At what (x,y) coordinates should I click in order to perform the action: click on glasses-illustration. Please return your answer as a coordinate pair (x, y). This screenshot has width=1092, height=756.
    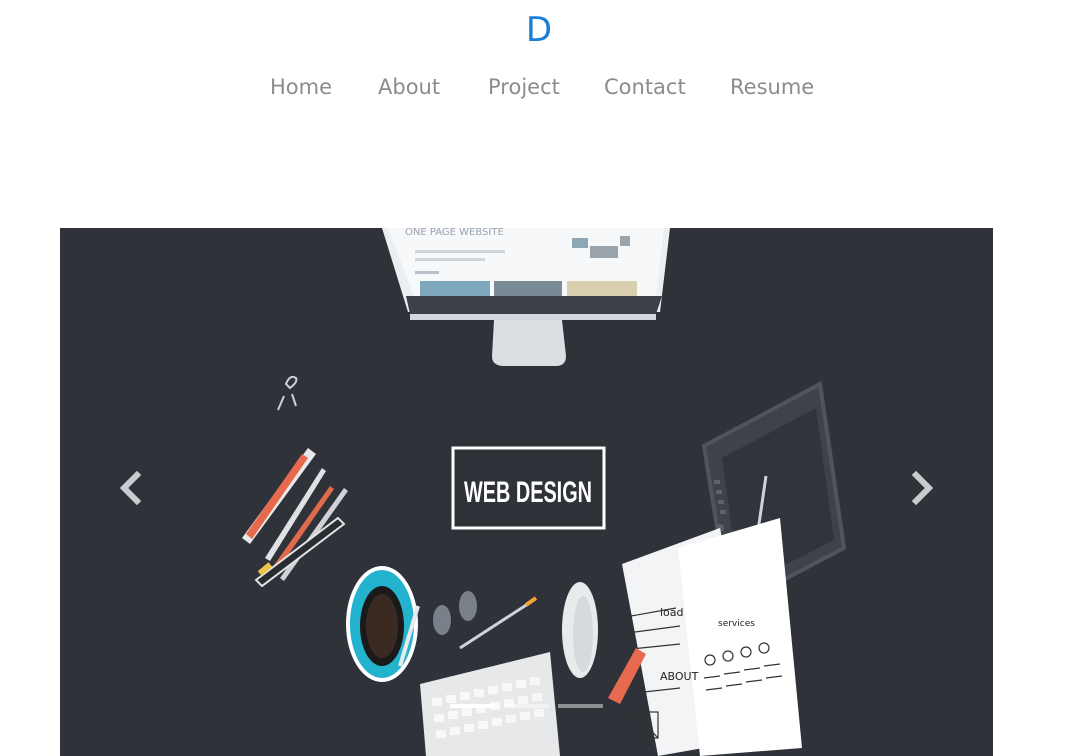
    Looking at the image, I should click on (485, 620).